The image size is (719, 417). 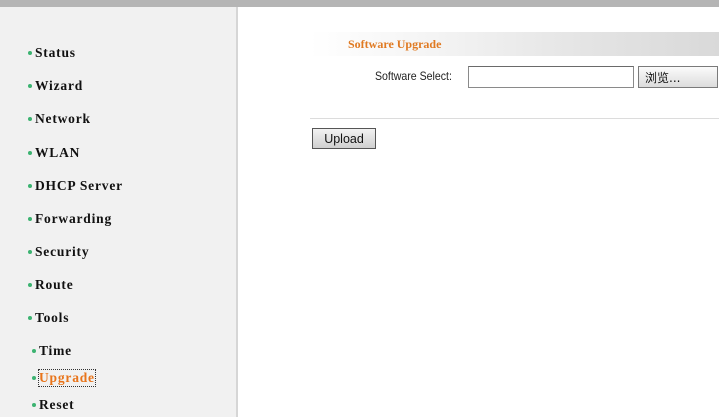 I want to click on sidebar-item-dhcp-server: DHCP Server, so click(x=75, y=186).